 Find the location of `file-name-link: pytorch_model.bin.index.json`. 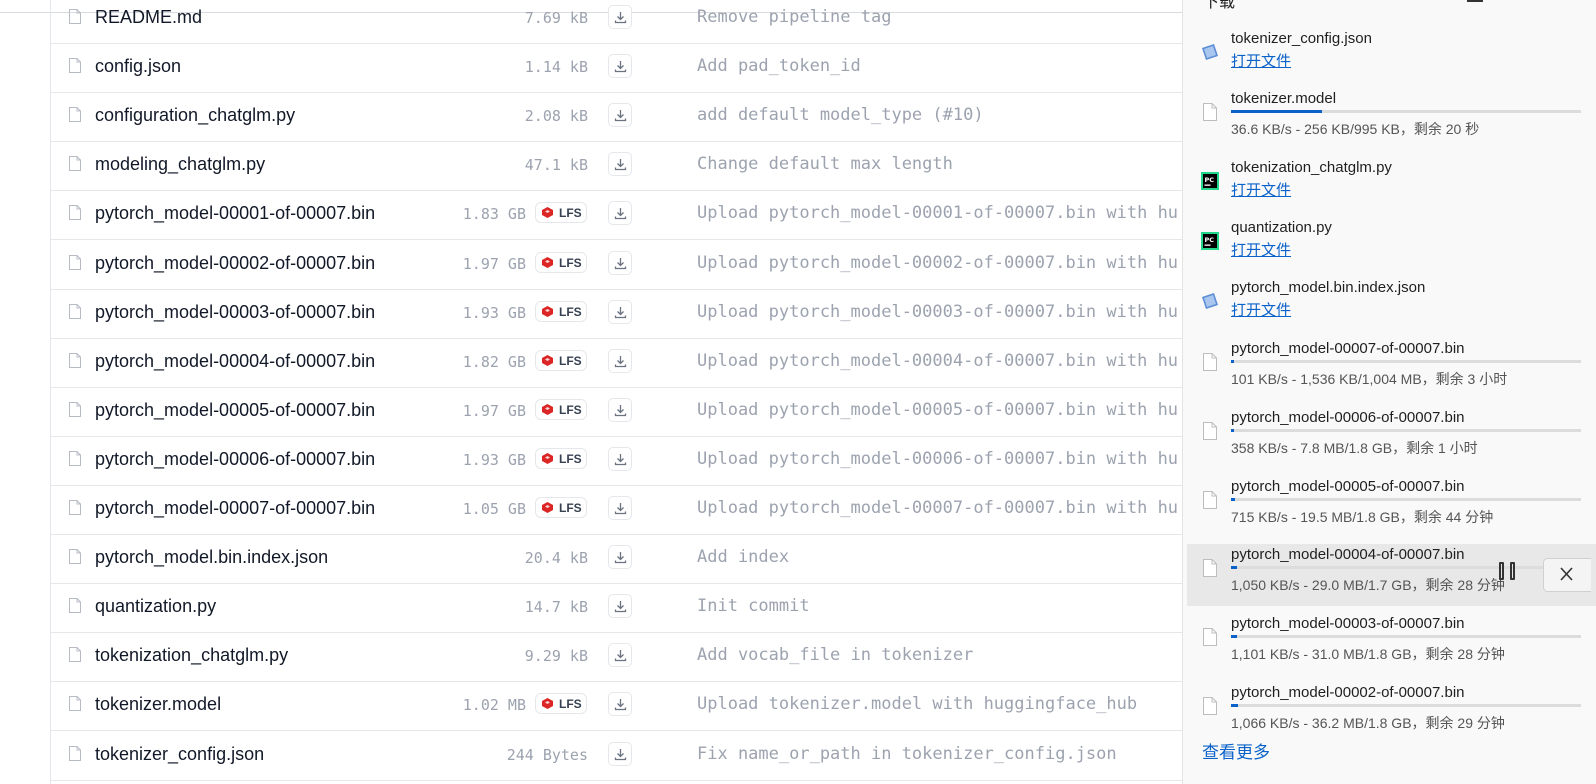

file-name-link: pytorch_model.bin.index.json is located at coordinates (211, 557).